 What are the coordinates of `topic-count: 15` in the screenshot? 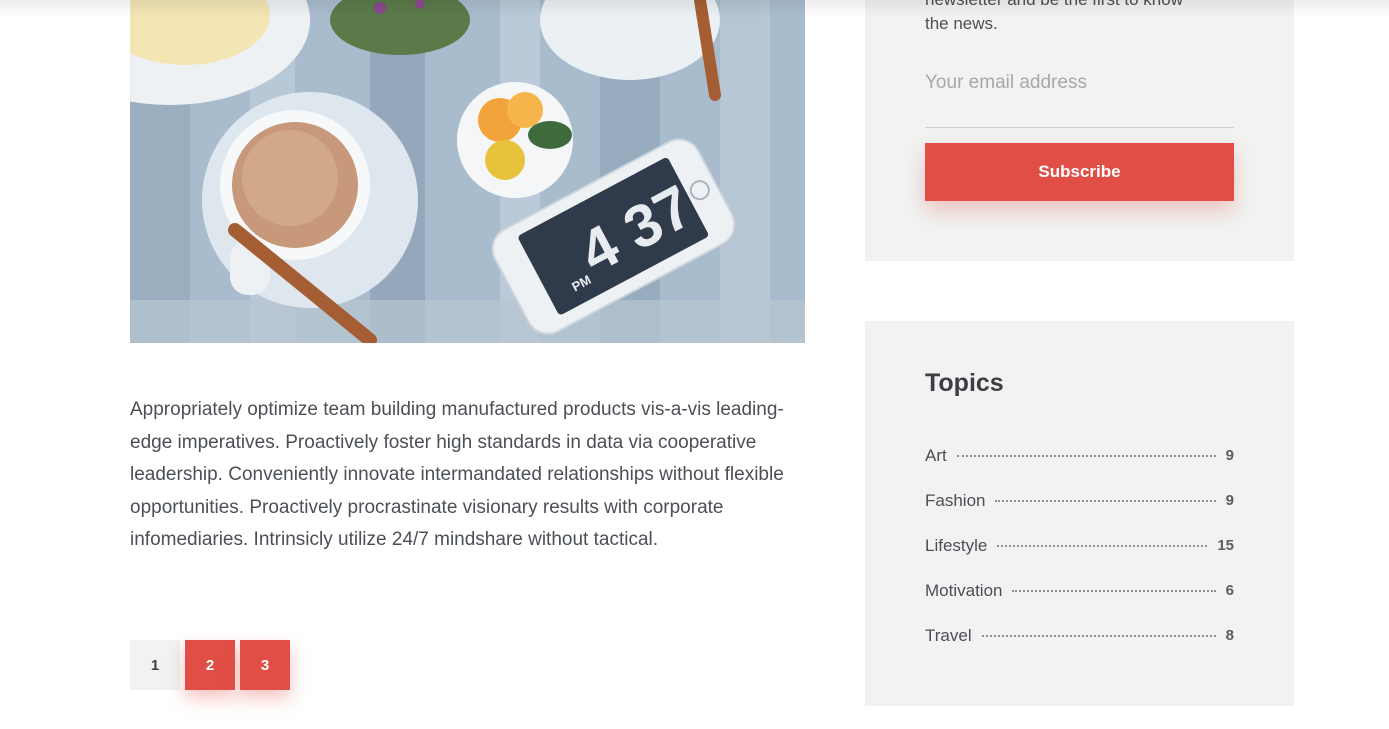 It's located at (1225, 545).